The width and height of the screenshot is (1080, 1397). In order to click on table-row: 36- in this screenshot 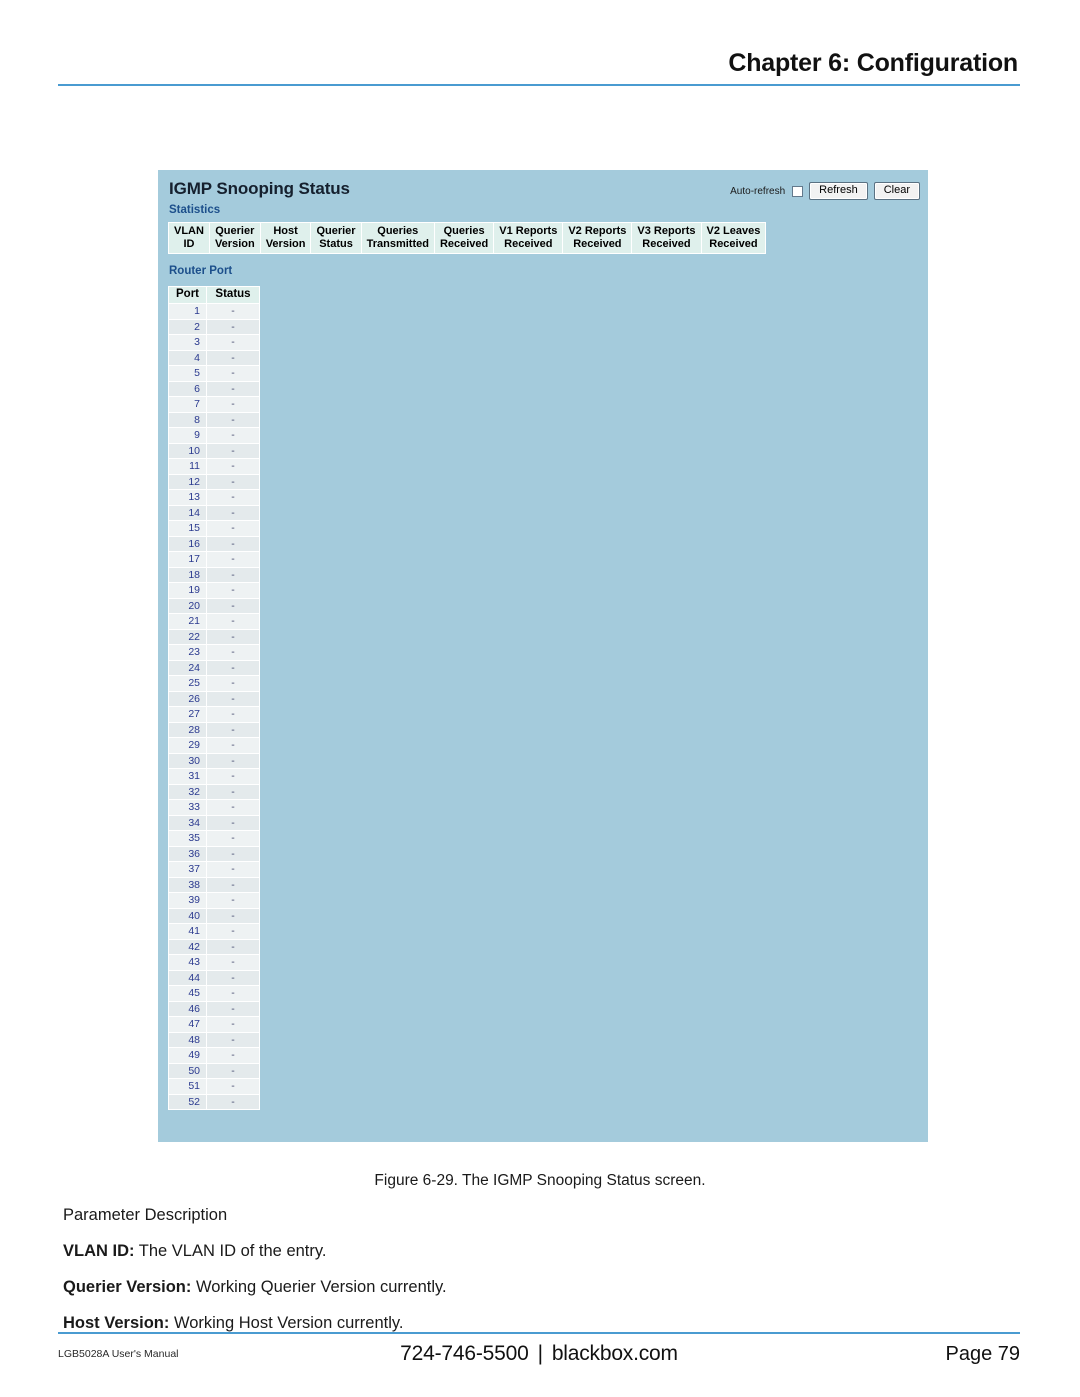, I will do `click(214, 853)`.